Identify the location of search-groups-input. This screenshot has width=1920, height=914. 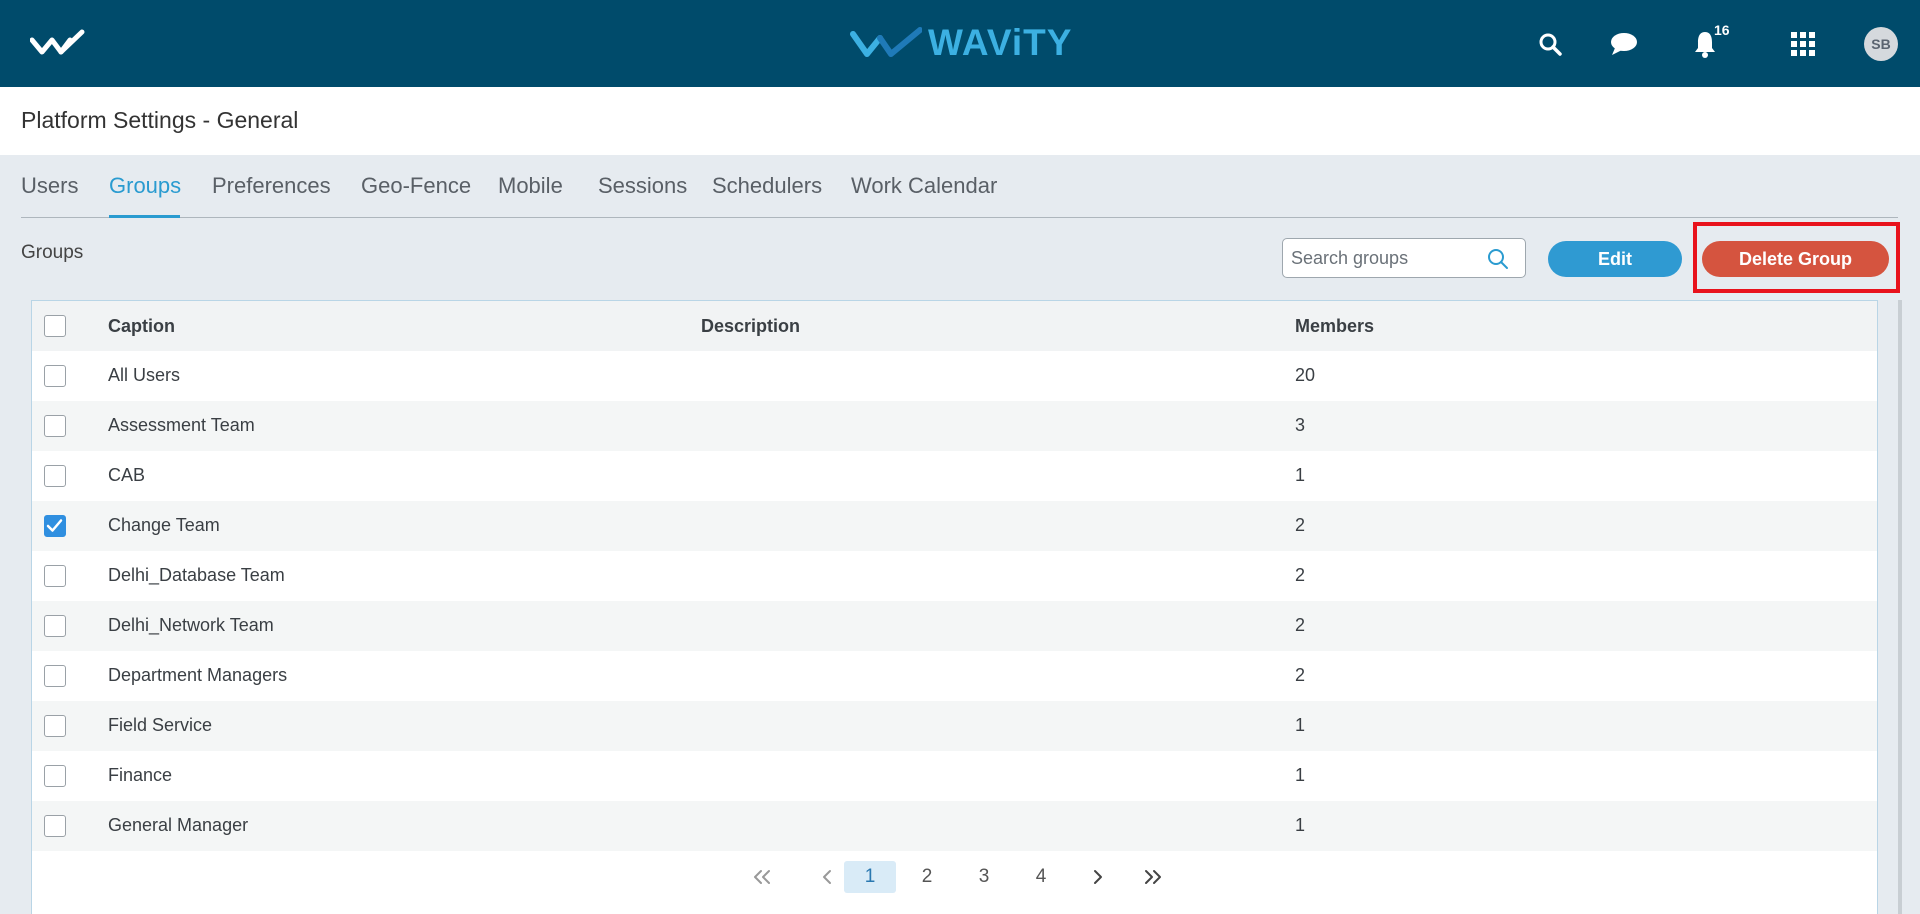
(1387, 258).